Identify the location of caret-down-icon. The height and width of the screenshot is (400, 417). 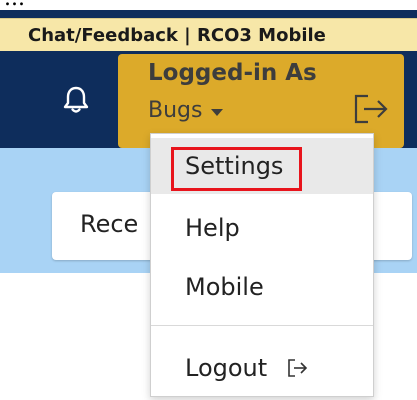
(217, 112).